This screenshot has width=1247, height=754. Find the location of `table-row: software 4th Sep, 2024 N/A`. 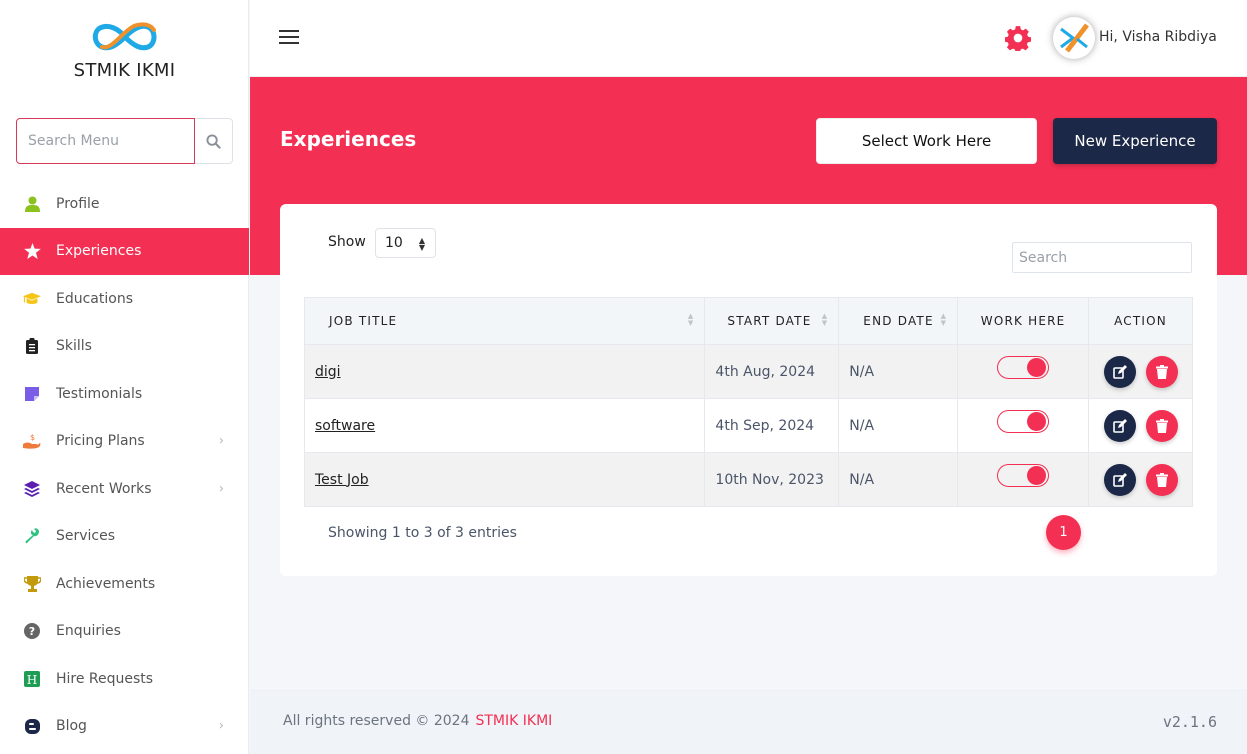

table-row: software 4th Sep, 2024 N/A is located at coordinates (748, 425).